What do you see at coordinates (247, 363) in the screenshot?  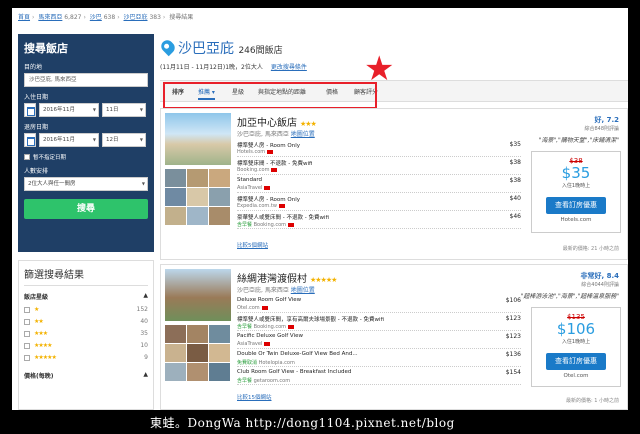 I see `deal-tag: 免費取消` at bounding box center [247, 363].